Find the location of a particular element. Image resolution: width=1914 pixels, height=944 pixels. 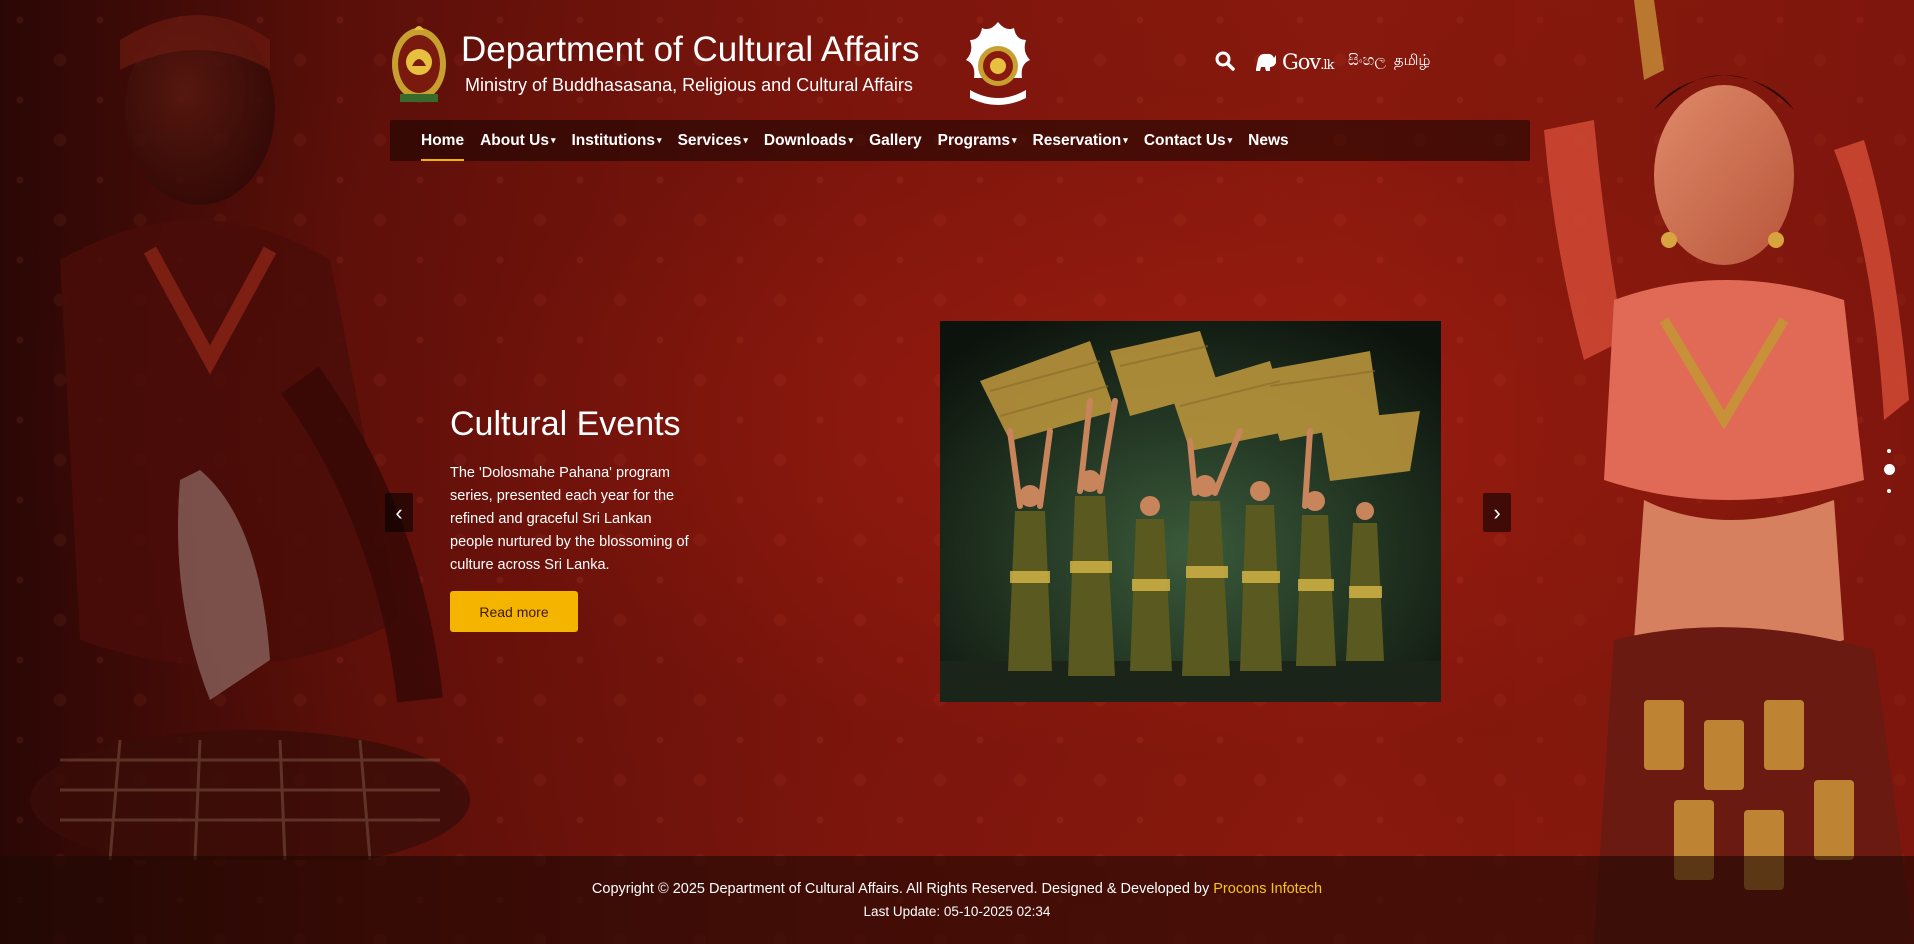

nav-item-label: Reservation is located at coordinates (1077, 140).